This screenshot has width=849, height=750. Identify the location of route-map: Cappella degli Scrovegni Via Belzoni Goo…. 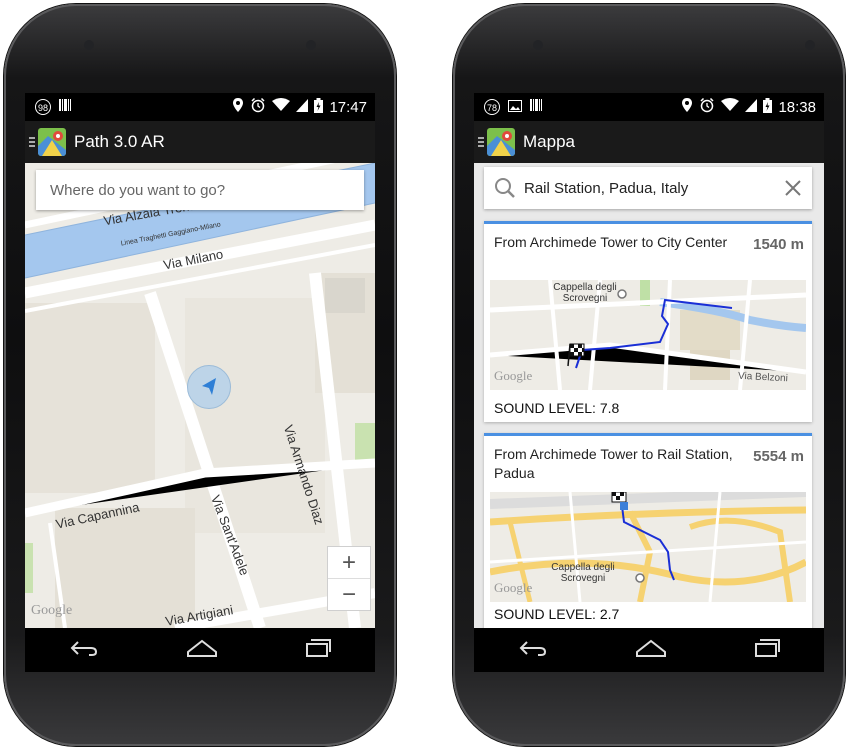
(648, 335).